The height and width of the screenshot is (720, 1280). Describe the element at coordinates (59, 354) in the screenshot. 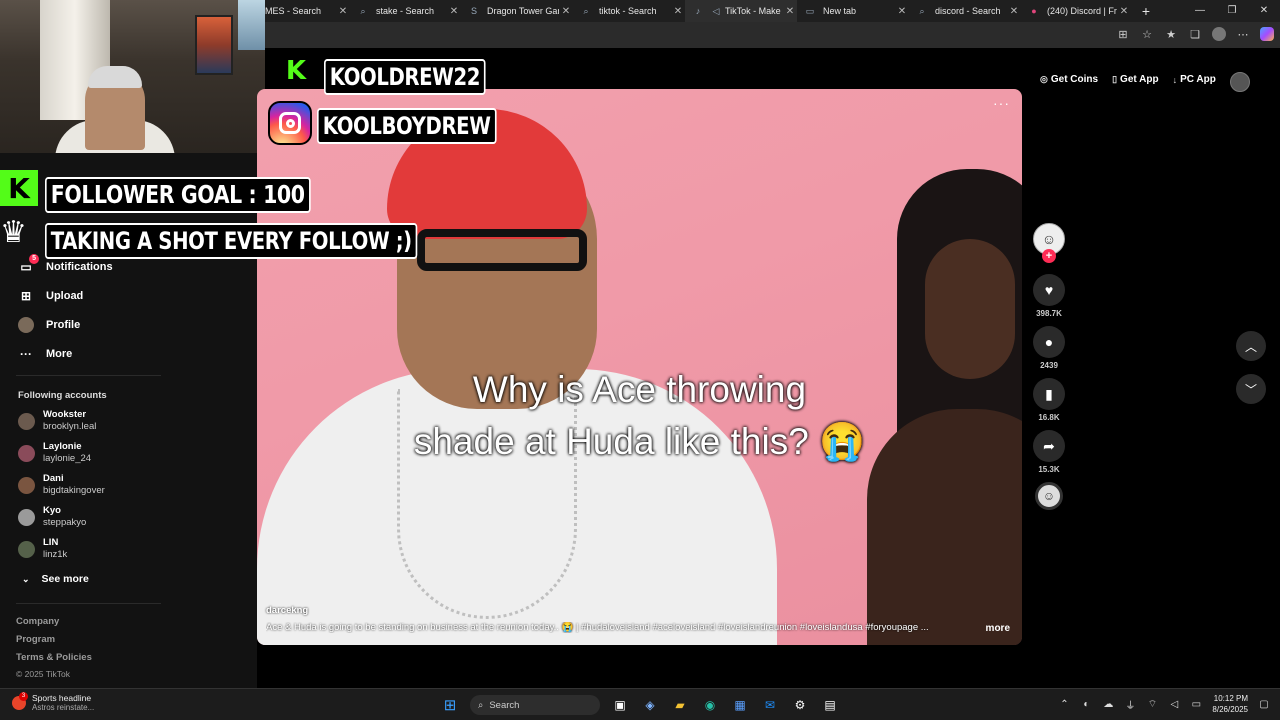

I see `sidebar-item-label: More` at that location.